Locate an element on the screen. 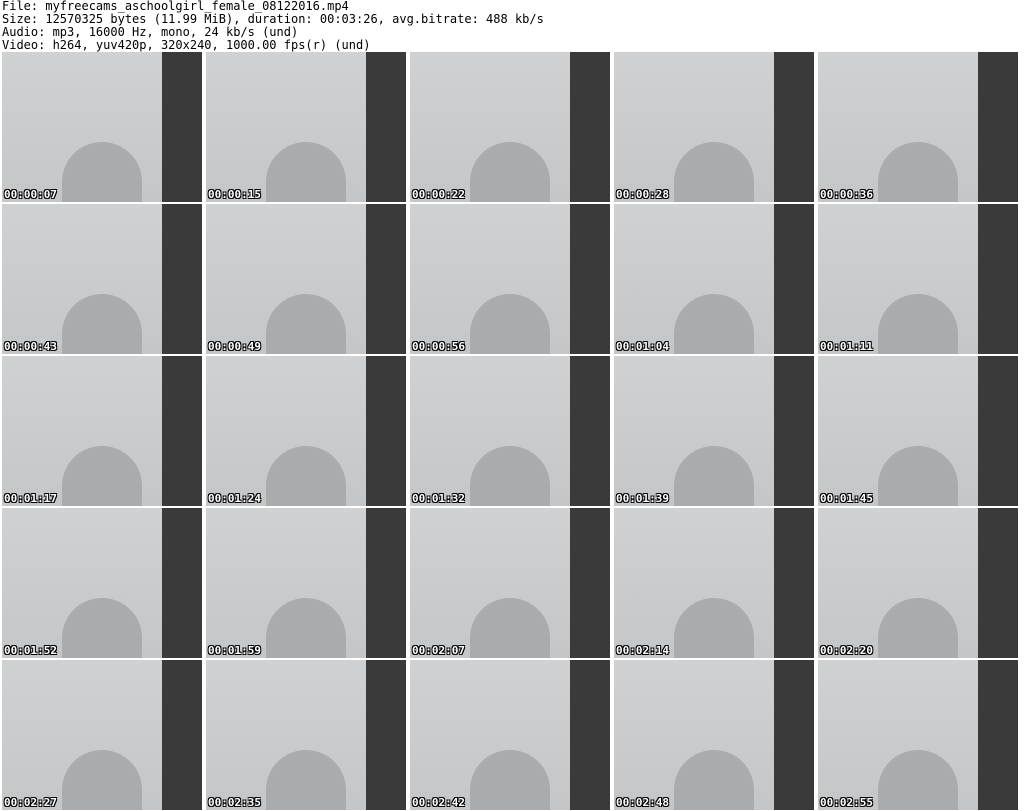 The height and width of the screenshot is (811, 1024). thumbnail-timestamp: 00:01:59 is located at coordinates (234, 650).